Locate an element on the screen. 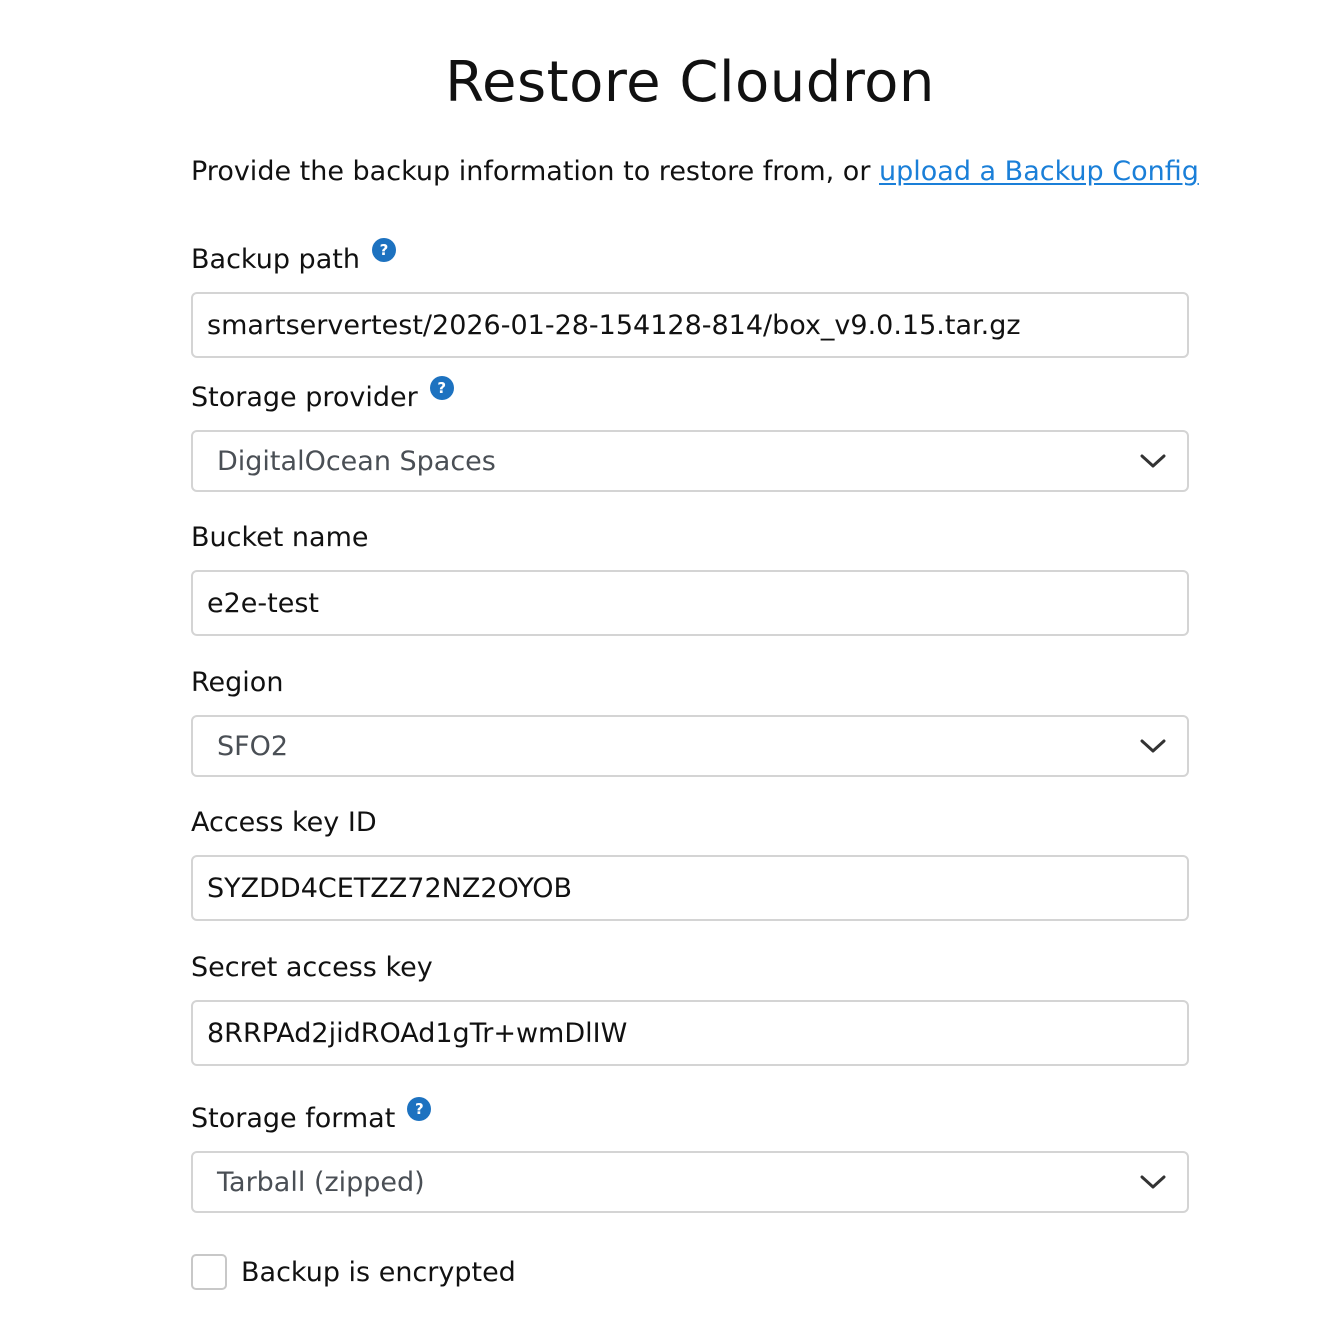  region-label-text: Region is located at coordinates (237, 682).